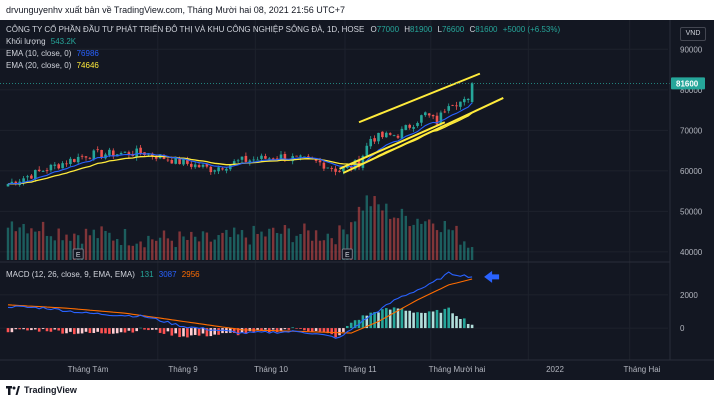 The height and width of the screenshot is (400, 714). Describe the element at coordinates (692, 200) in the screenshot. I see `price-axis-bg` at that location.